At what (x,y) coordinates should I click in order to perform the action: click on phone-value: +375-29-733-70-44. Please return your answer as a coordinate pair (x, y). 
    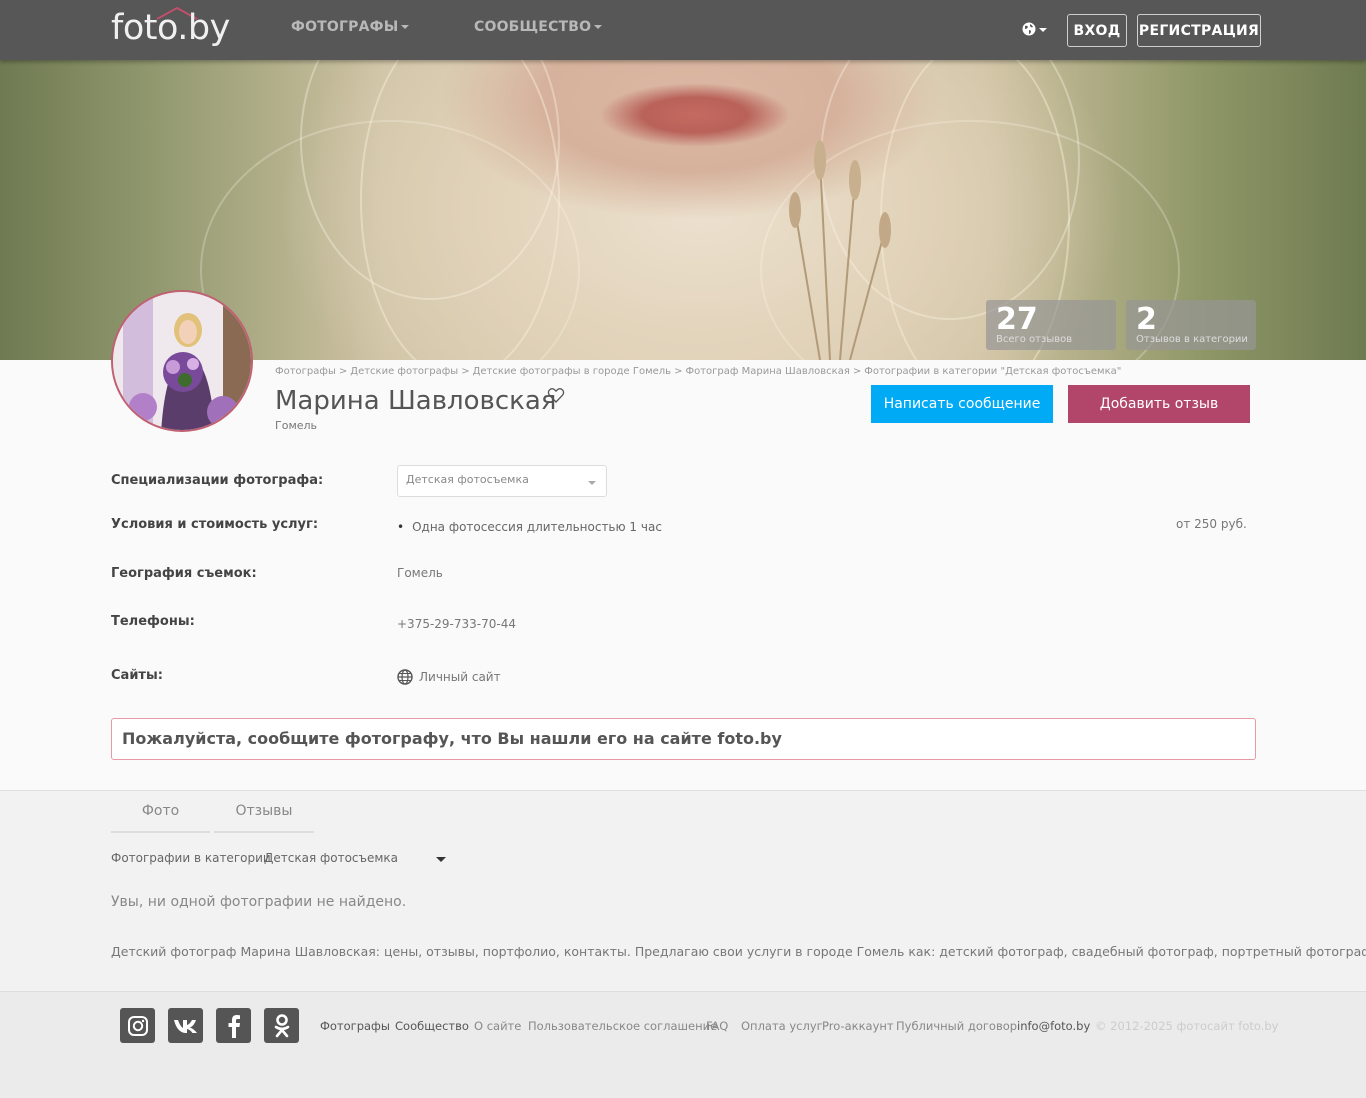
    Looking at the image, I should click on (456, 624).